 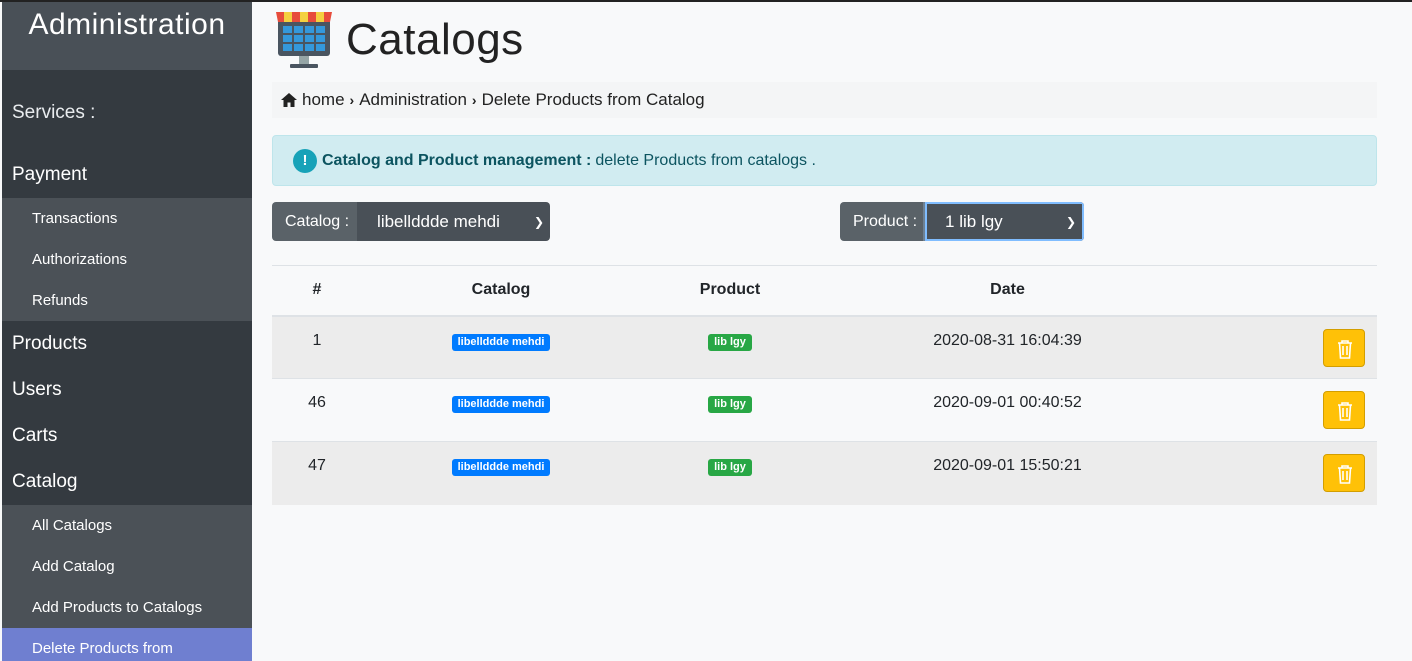 I want to click on sidebar-item-users: Users, so click(x=127, y=390).